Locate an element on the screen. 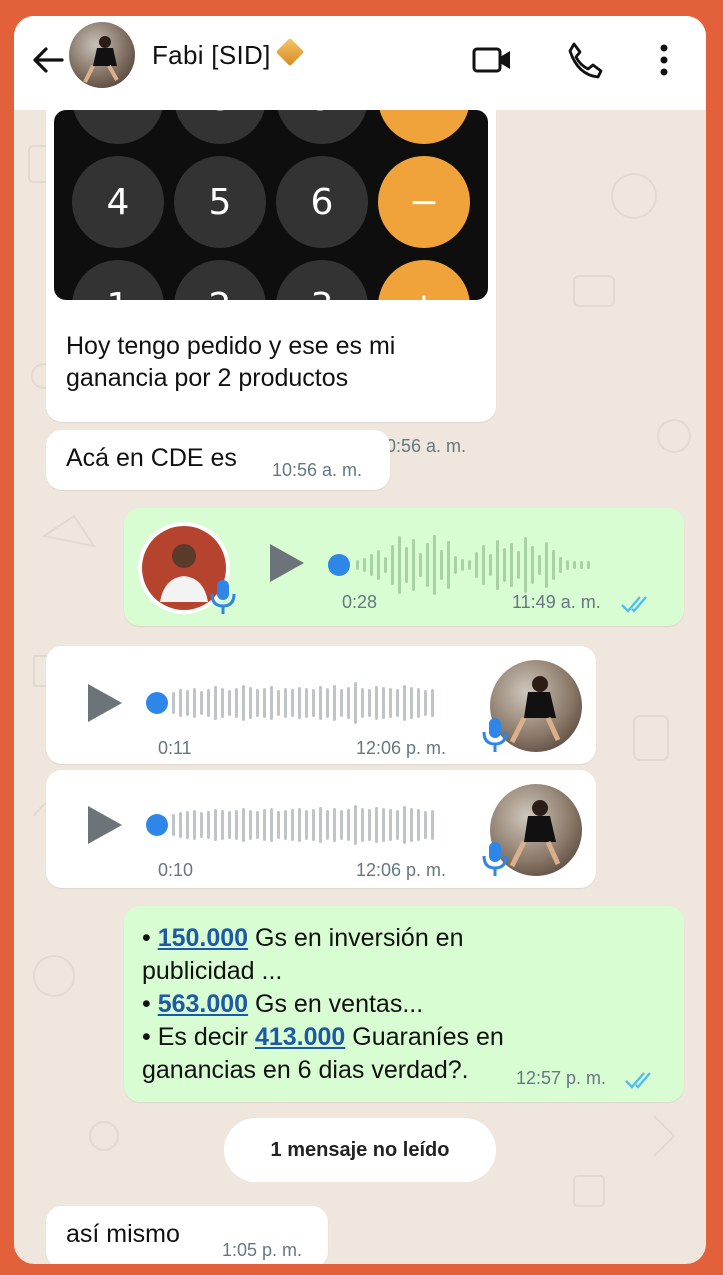 This screenshot has width=723, height=1275. contact-title: Fabi [SID] is located at coordinates (228, 54).